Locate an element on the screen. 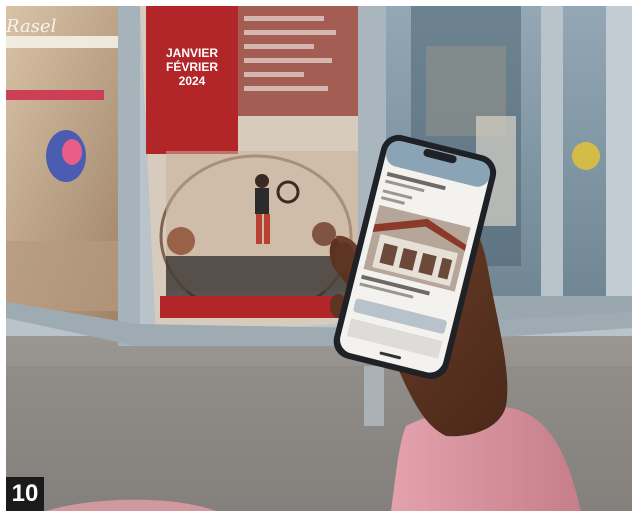  figure-number-badge: 10 is located at coordinates (25, 494).